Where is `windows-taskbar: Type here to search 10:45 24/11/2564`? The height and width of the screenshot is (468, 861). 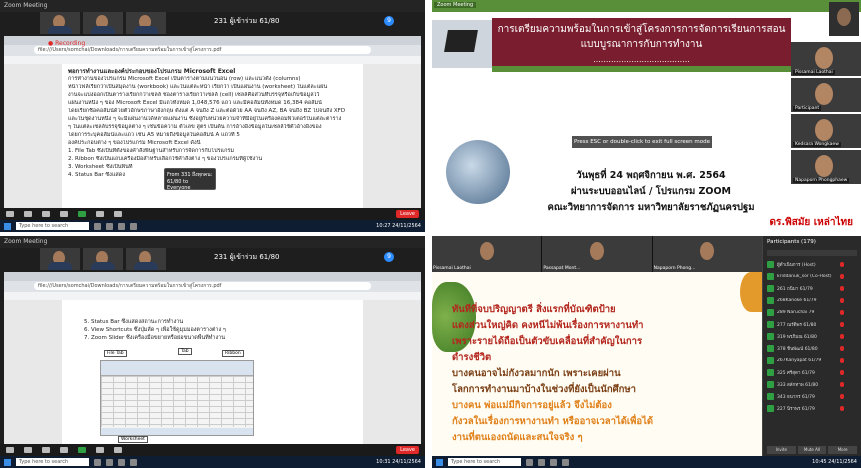
windows-taskbar: Type here to search 10:45 24/11/2564 is located at coordinates (646, 462).